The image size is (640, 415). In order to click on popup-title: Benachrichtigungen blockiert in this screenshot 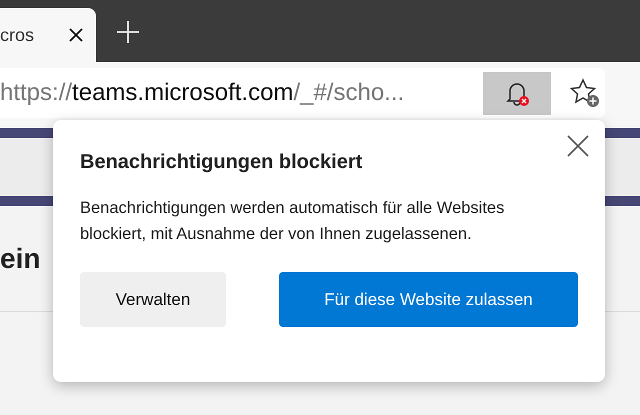, I will do `click(222, 162)`.